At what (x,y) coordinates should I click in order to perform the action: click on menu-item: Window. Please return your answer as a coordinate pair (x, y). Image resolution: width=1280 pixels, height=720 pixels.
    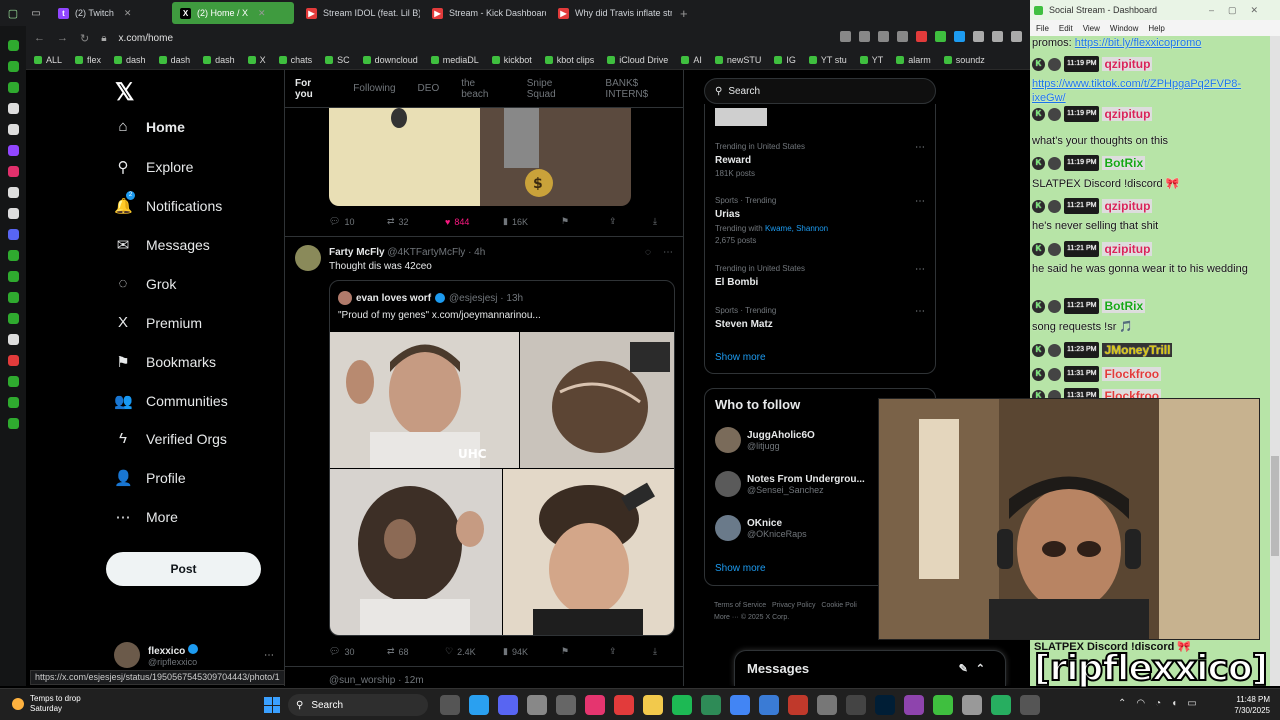
    Looking at the image, I should click on (1124, 28).